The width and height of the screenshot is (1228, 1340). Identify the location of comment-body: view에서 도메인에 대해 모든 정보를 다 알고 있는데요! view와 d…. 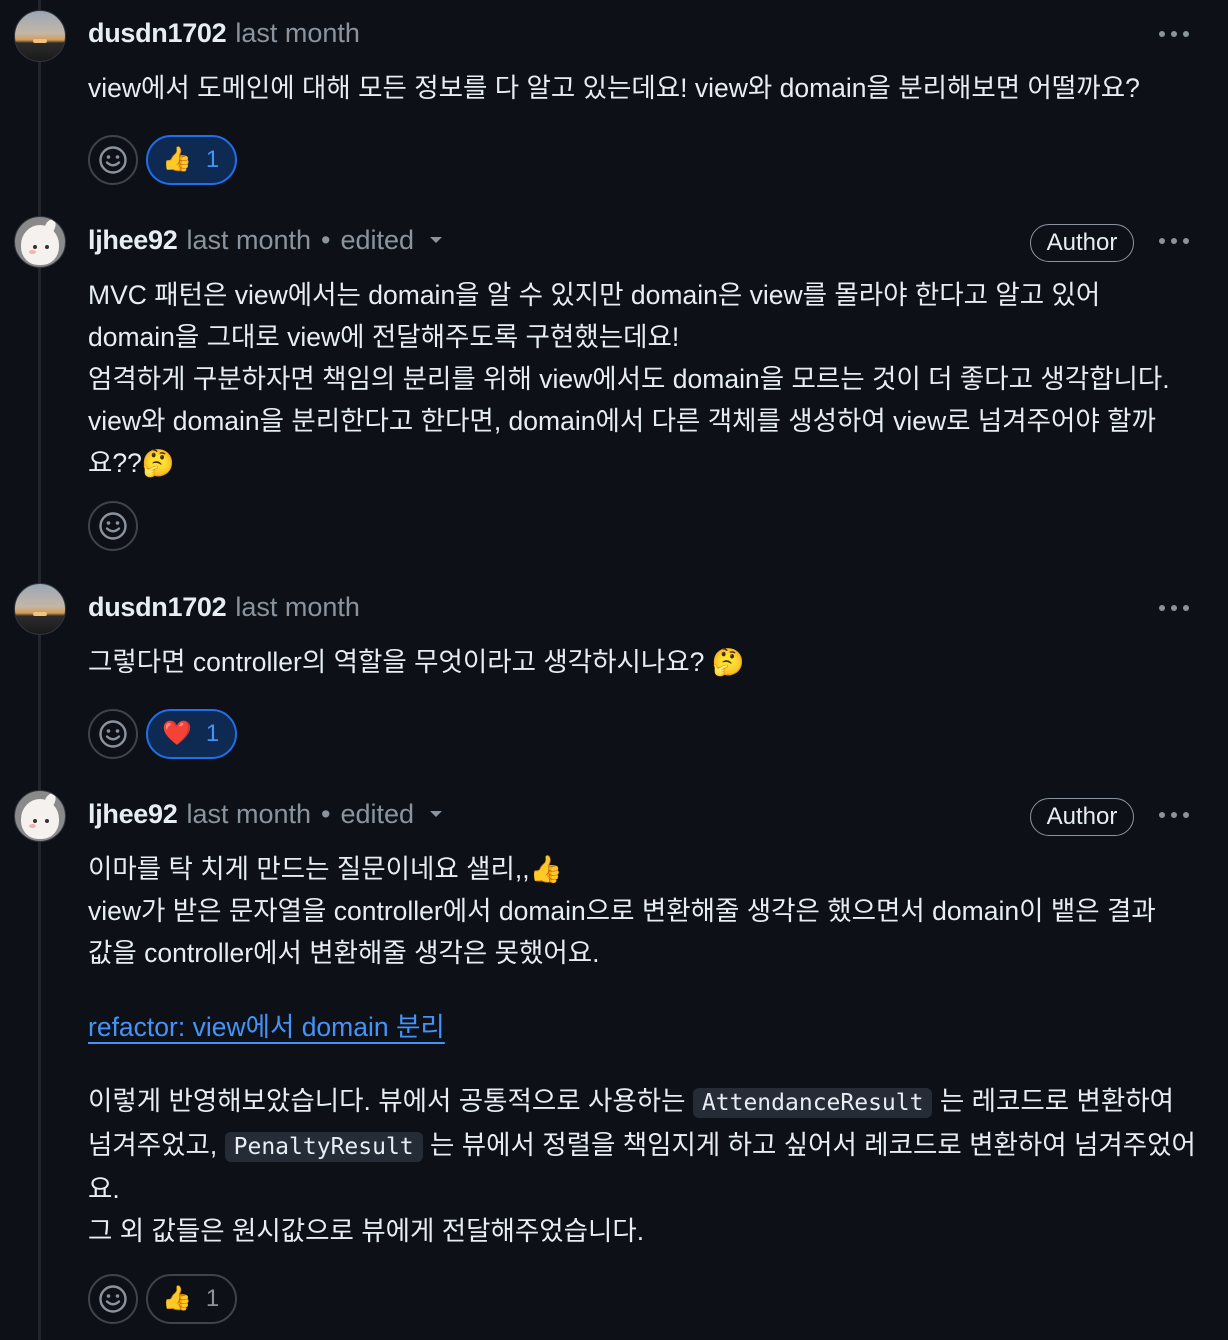
(643, 88).